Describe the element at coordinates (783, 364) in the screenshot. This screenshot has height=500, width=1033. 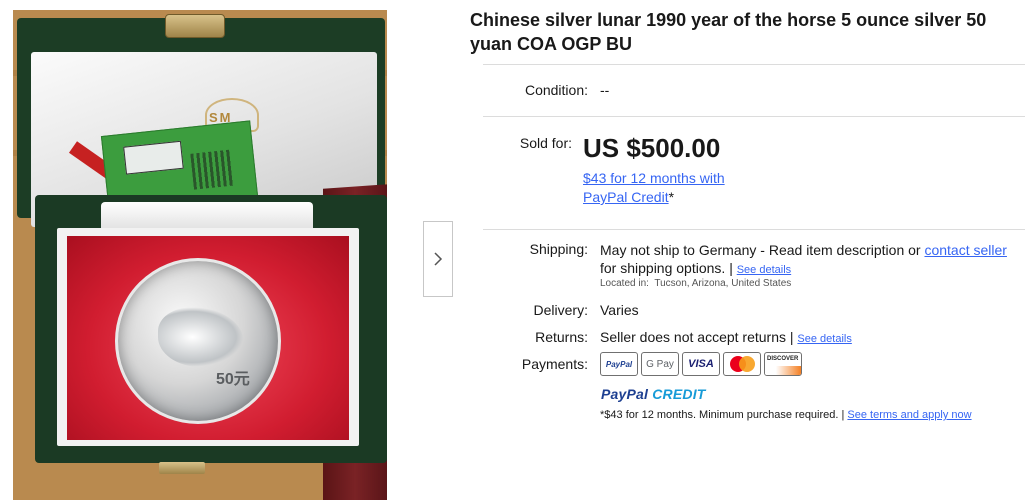
I see `discover-icon: DISCOVER` at that location.